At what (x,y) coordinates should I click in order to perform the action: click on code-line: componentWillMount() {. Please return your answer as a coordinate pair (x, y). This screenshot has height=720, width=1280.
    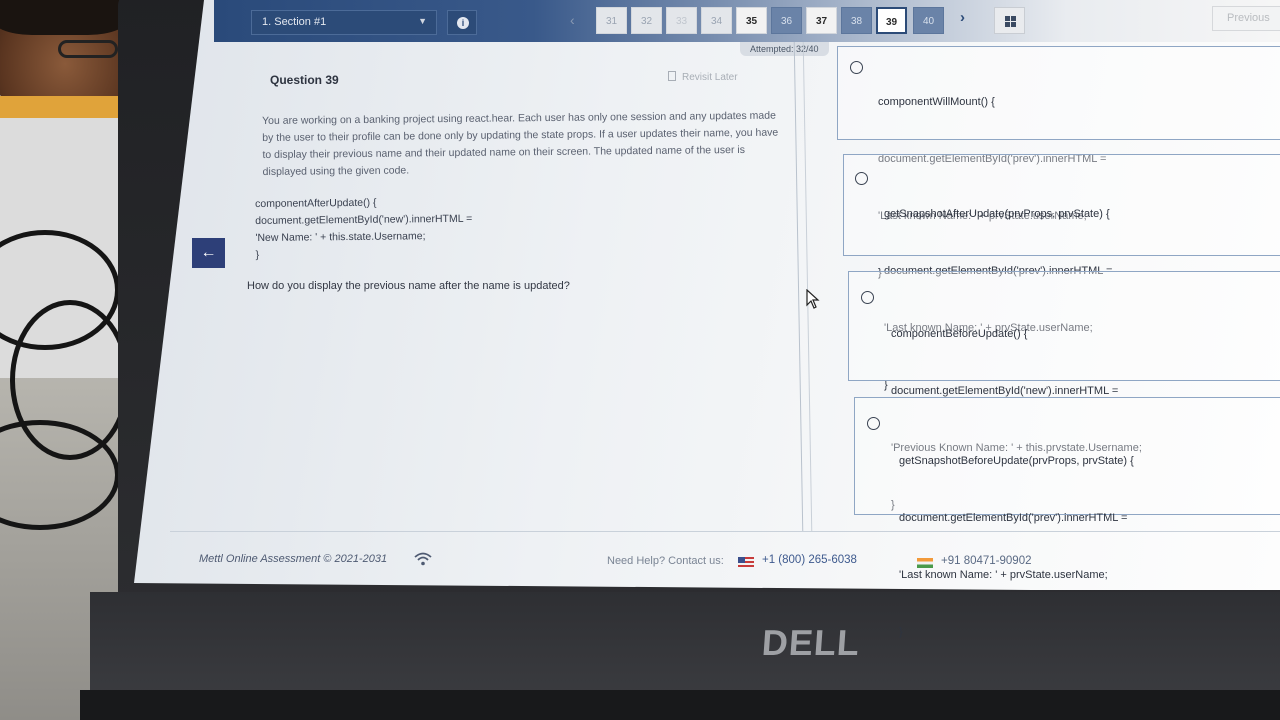
    Looking at the image, I should click on (936, 102).